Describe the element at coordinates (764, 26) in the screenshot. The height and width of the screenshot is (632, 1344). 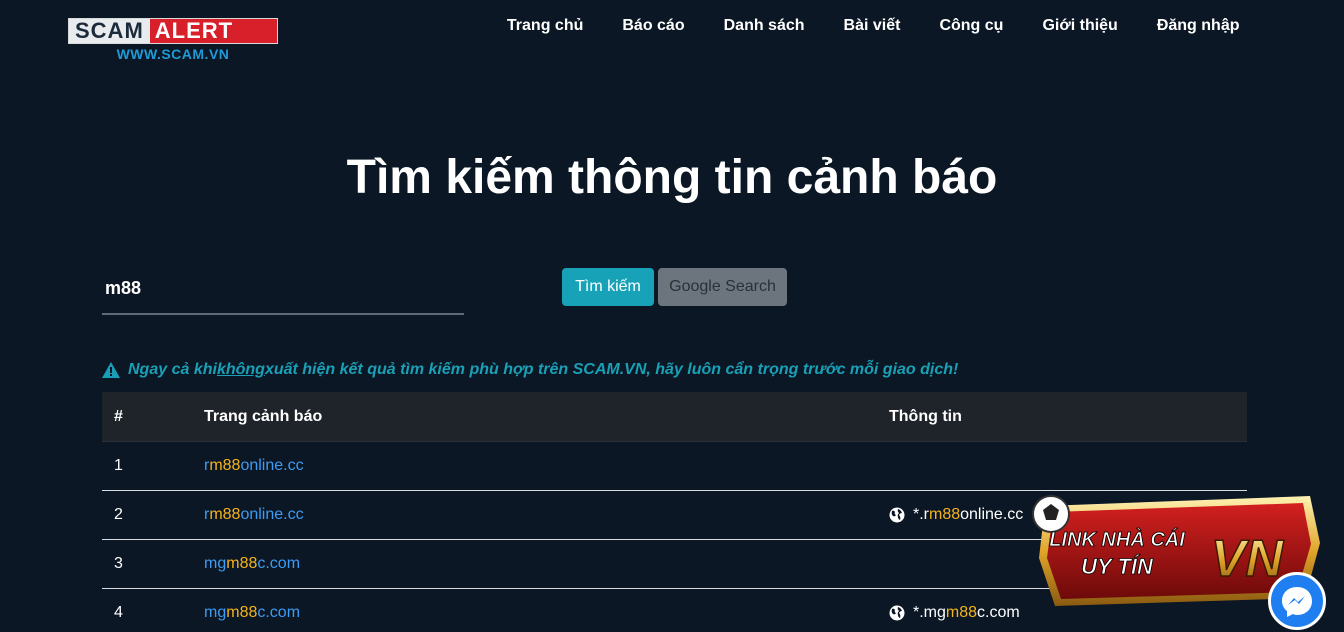
I see `nav-list: Danh sách` at that location.